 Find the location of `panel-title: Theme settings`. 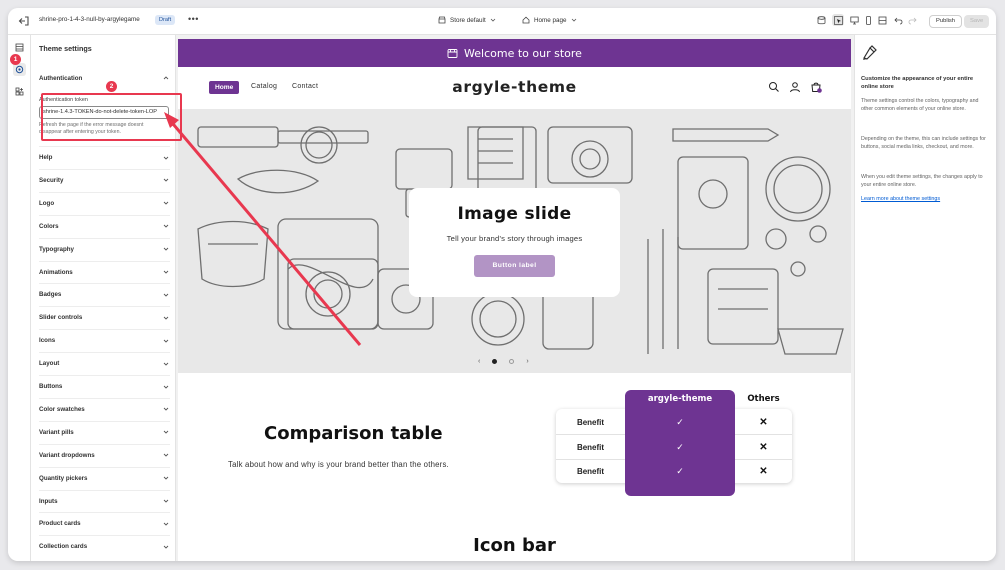

panel-title: Theme settings is located at coordinates (65, 48).